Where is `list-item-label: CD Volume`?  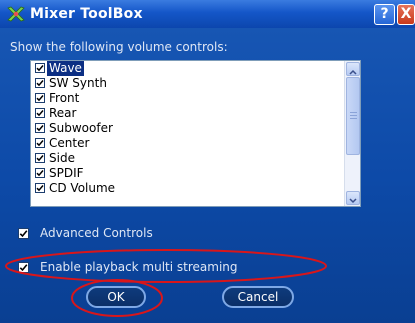 list-item-label: CD Volume is located at coordinates (82, 188).